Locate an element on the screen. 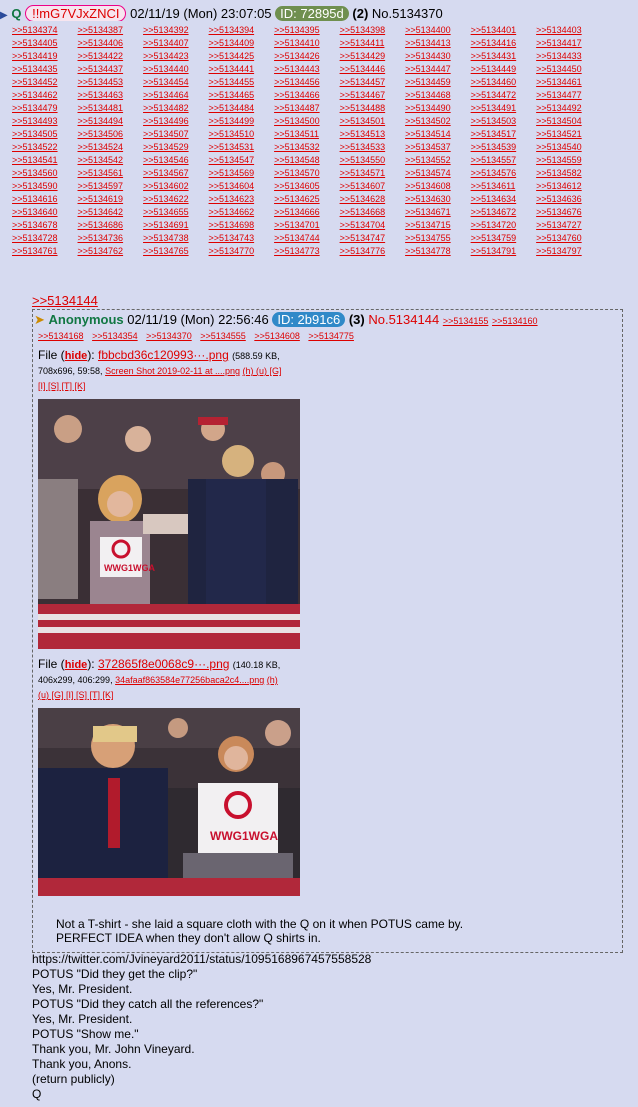 Image resolution: width=638 pixels, height=1107 pixels. reply-link: >>5134505 is located at coordinates (43, 134).